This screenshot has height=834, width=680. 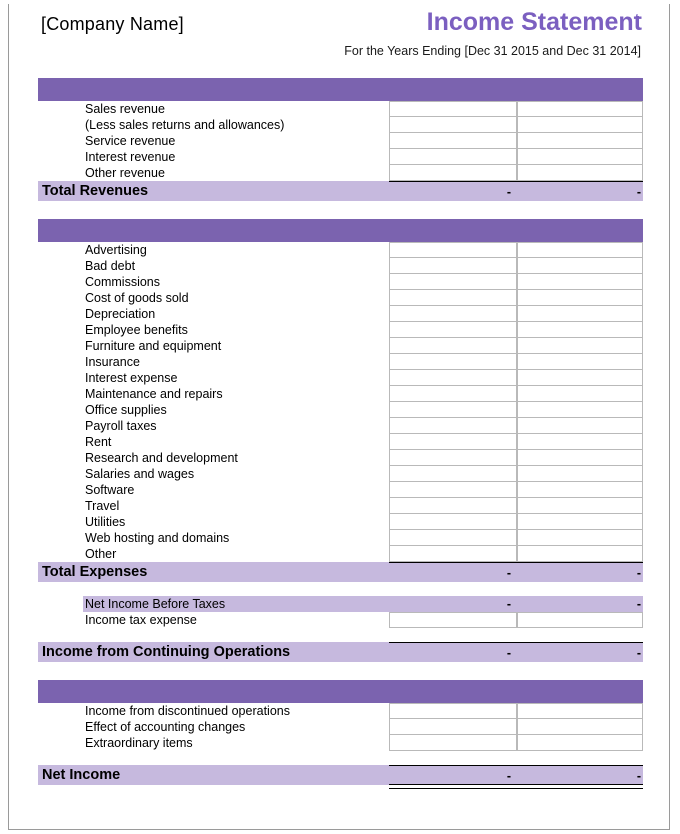 I want to click on table-row: Web hosting and domains, so click(x=340, y=538).